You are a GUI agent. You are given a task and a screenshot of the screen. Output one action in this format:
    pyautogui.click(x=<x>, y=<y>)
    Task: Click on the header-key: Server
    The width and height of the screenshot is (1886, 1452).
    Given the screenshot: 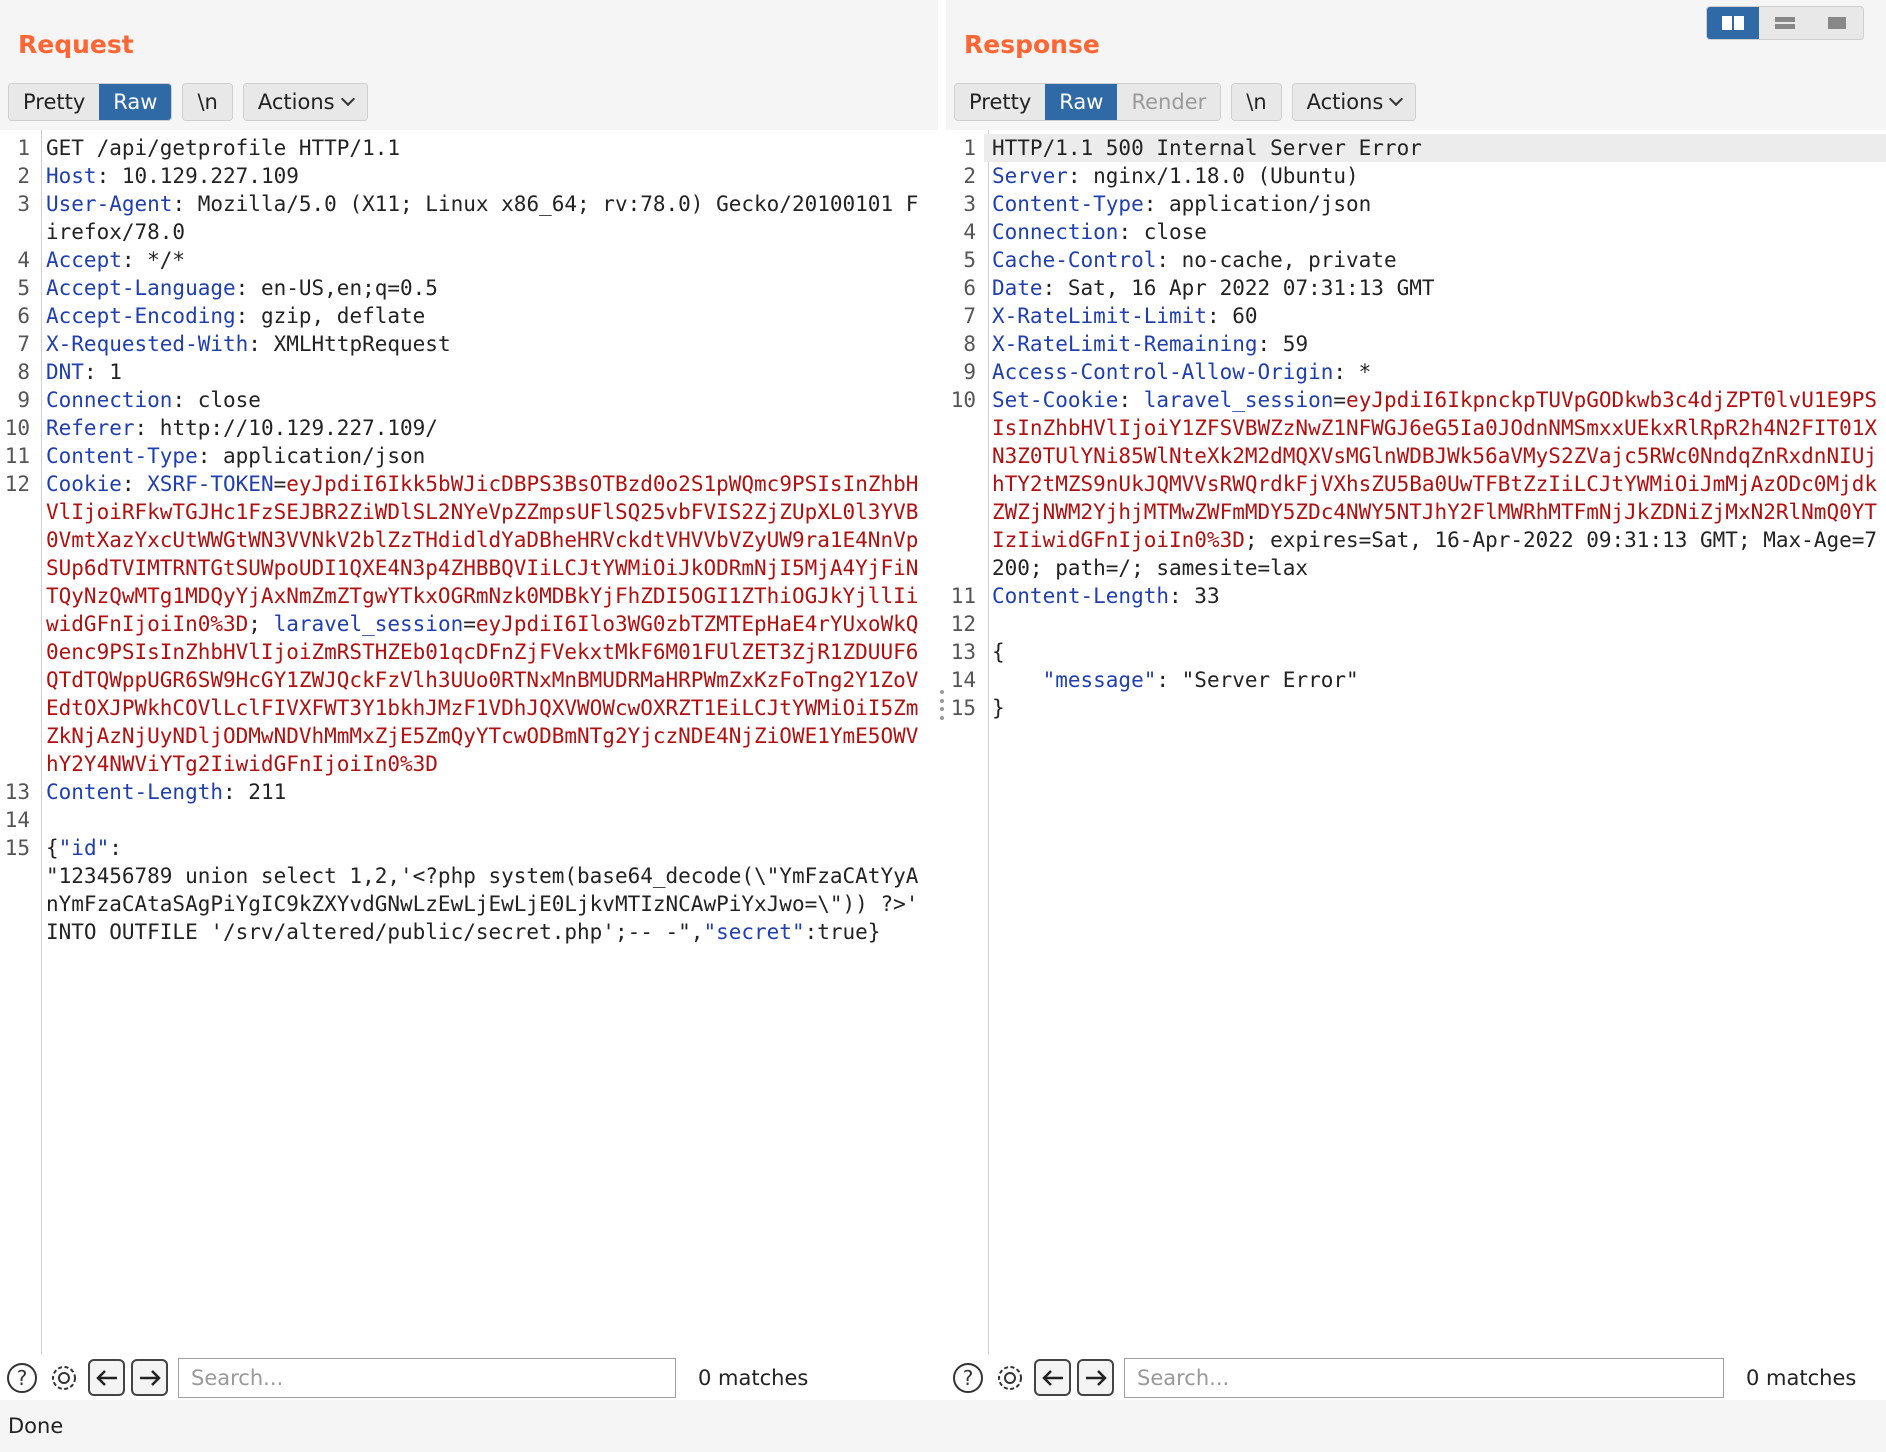 What is the action you would take?
    pyautogui.click(x=1030, y=176)
    